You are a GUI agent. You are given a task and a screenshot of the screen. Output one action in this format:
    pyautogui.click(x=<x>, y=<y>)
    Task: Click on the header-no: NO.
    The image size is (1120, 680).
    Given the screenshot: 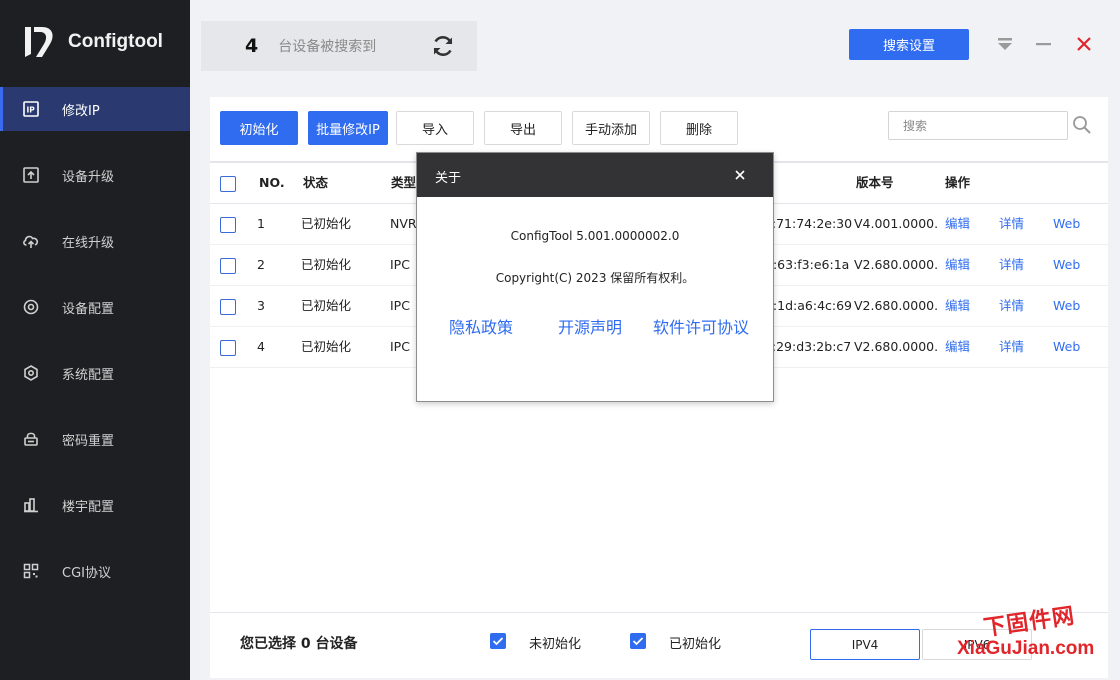 What is the action you would take?
    pyautogui.click(x=272, y=182)
    